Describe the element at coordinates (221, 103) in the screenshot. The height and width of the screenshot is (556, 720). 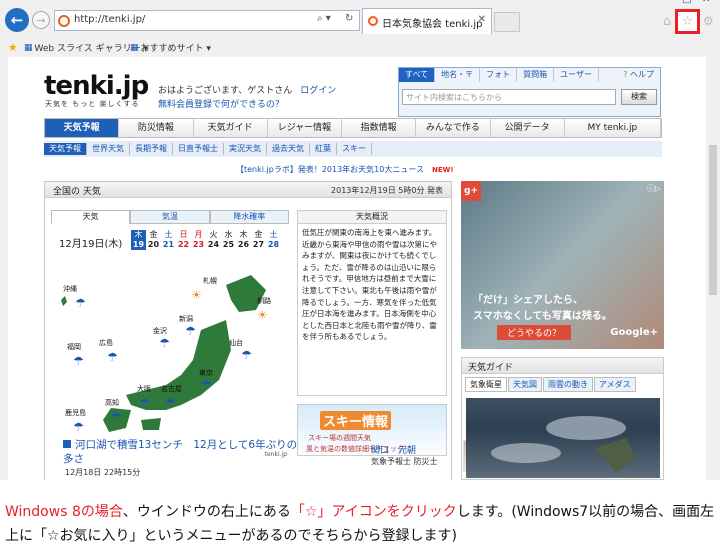
I see `register-link: 無料会員登録で何ができるの？` at that location.